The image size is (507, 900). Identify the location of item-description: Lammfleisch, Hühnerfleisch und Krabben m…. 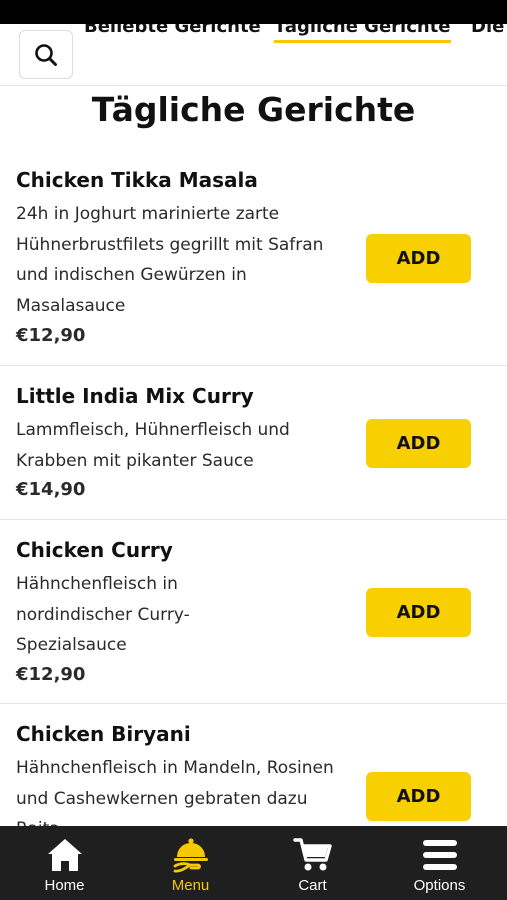
(153, 445).